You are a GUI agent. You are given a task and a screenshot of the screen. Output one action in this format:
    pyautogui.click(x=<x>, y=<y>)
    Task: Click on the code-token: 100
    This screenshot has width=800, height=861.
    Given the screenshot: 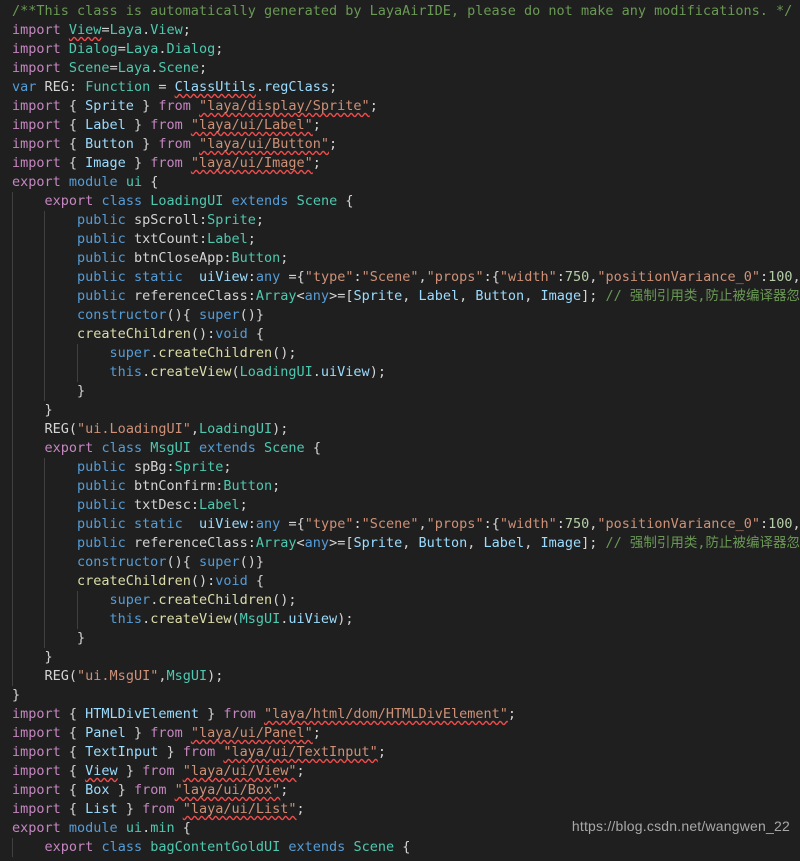 What is the action you would take?
    pyautogui.click(x=780, y=277)
    